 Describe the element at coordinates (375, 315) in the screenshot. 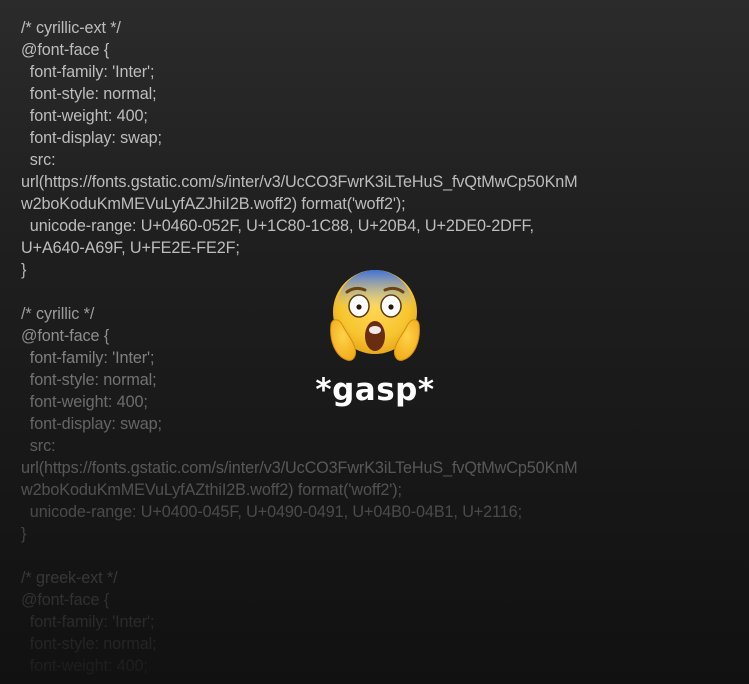

I see `face-screaming-in-fear-icon` at that location.